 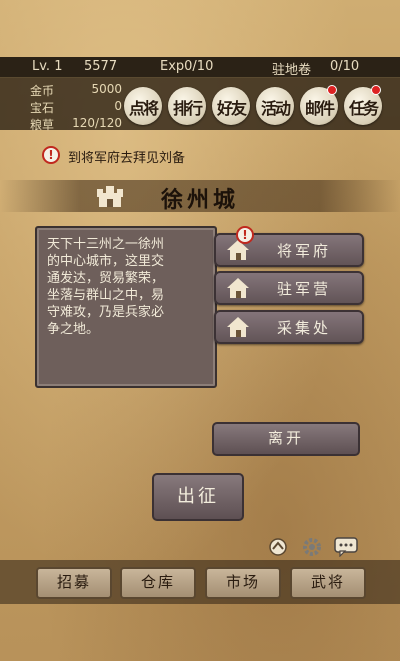 What do you see at coordinates (143, 106) in the screenshot?
I see `menu-button-generals: 点将` at bounding box center [143, 106].